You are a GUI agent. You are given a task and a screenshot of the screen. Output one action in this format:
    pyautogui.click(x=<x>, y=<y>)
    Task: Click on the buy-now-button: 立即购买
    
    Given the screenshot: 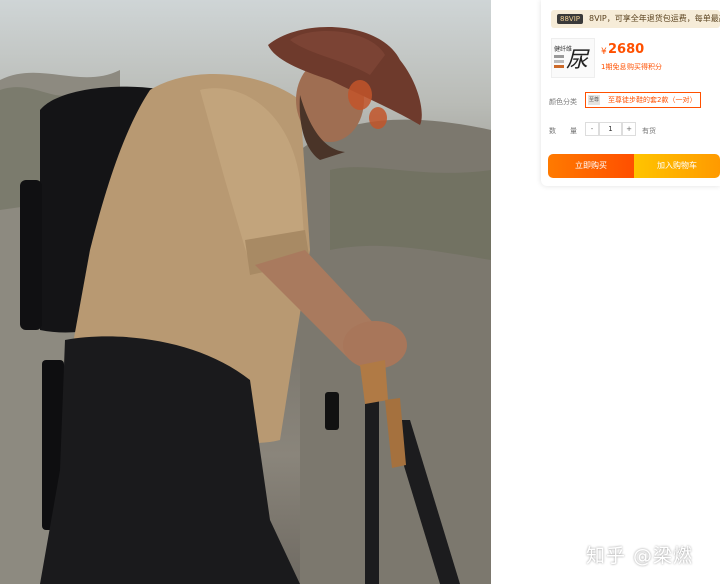 What is the action you would take?
    pyautogui.click(x=591, y=166)
    